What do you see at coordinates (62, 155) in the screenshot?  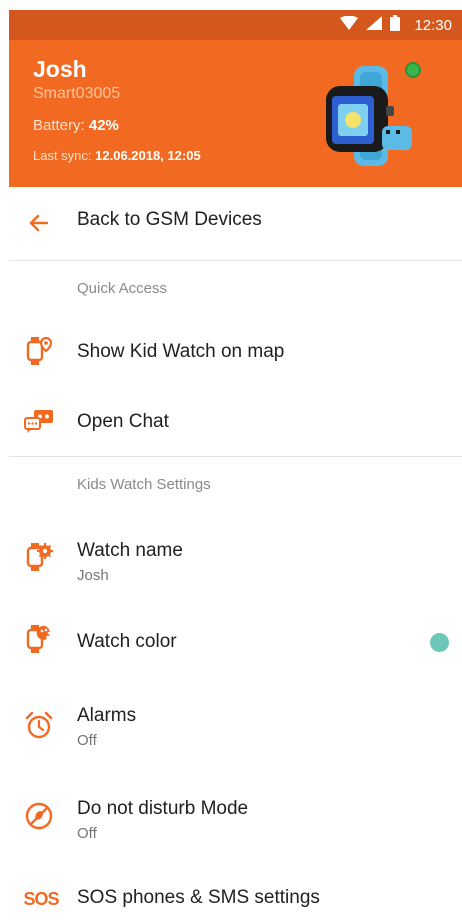 I see `sync-label: Last sync:` at bounding box center [62, 155].